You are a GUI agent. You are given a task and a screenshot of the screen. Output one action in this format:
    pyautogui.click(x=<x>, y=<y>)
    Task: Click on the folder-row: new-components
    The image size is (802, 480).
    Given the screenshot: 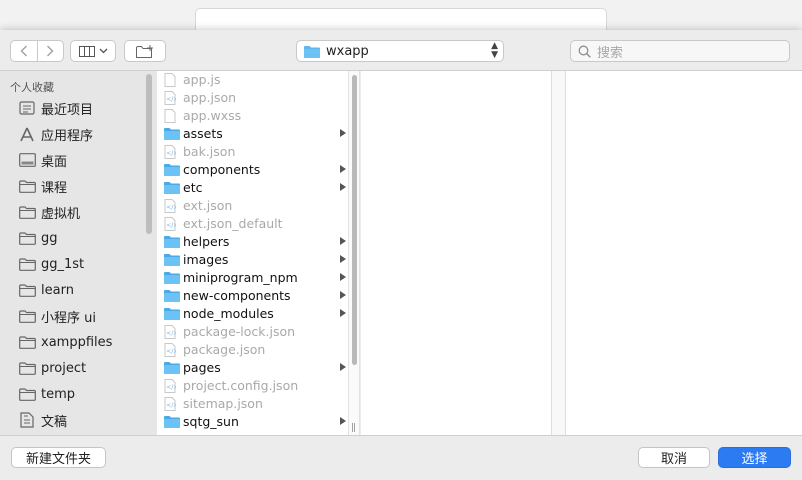 What is the action you would take?
    pyautogui.click(x=252, y=296)
    